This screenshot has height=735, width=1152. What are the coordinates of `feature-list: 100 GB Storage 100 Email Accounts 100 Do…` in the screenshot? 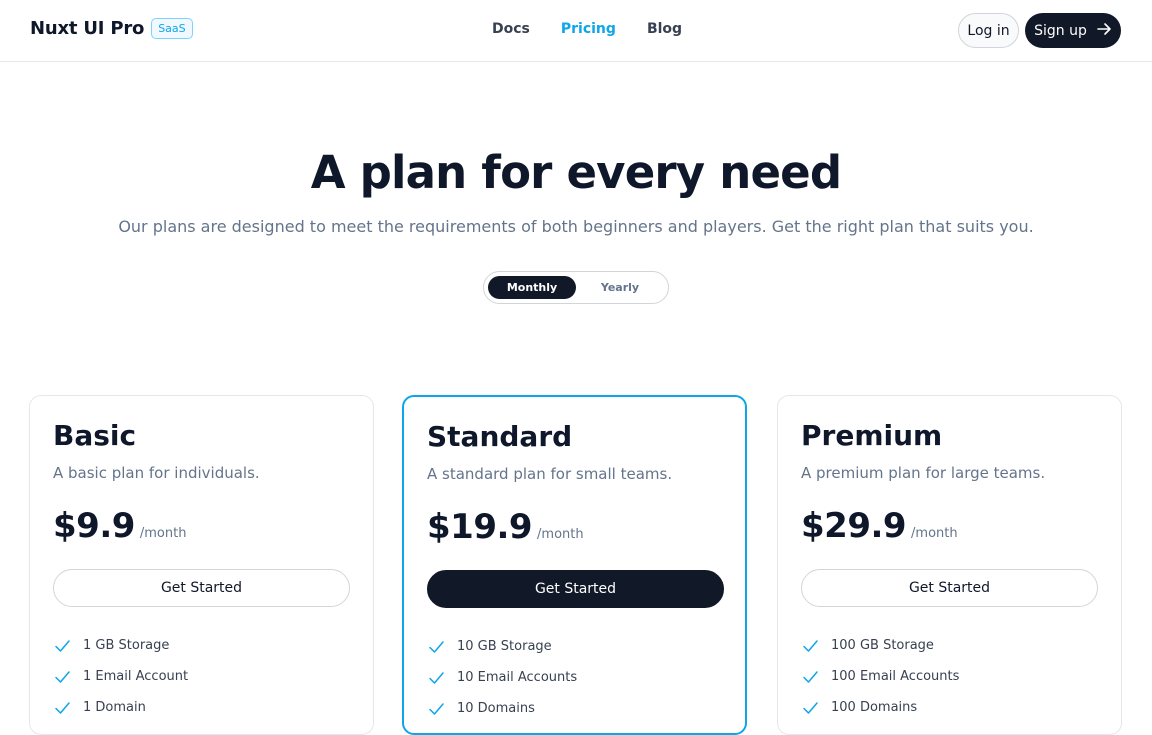 It's located at (880, 676).